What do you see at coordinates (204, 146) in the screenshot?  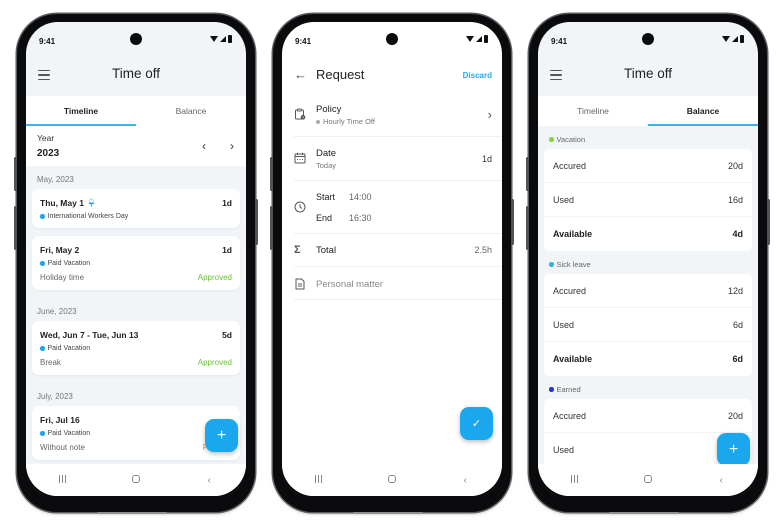 I see `chevron-left-icon: ‹` at bounding box center [204, 146].